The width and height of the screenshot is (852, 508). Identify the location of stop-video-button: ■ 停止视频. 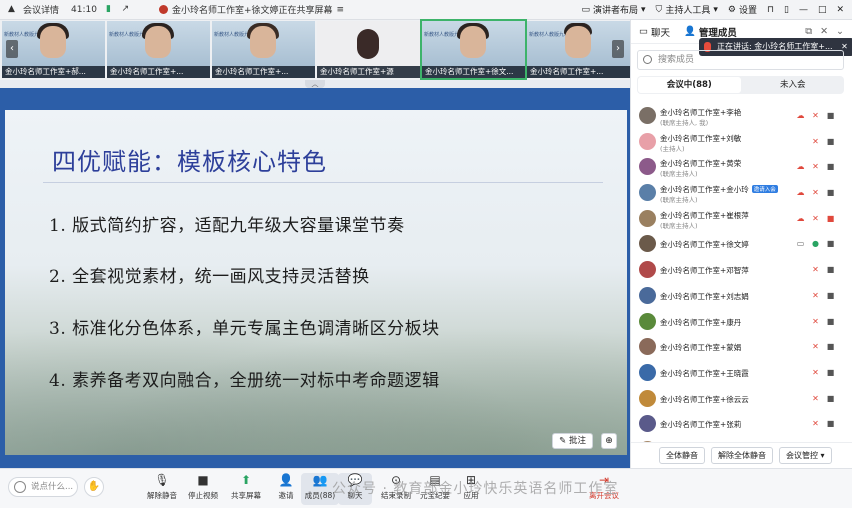
(203, 487).